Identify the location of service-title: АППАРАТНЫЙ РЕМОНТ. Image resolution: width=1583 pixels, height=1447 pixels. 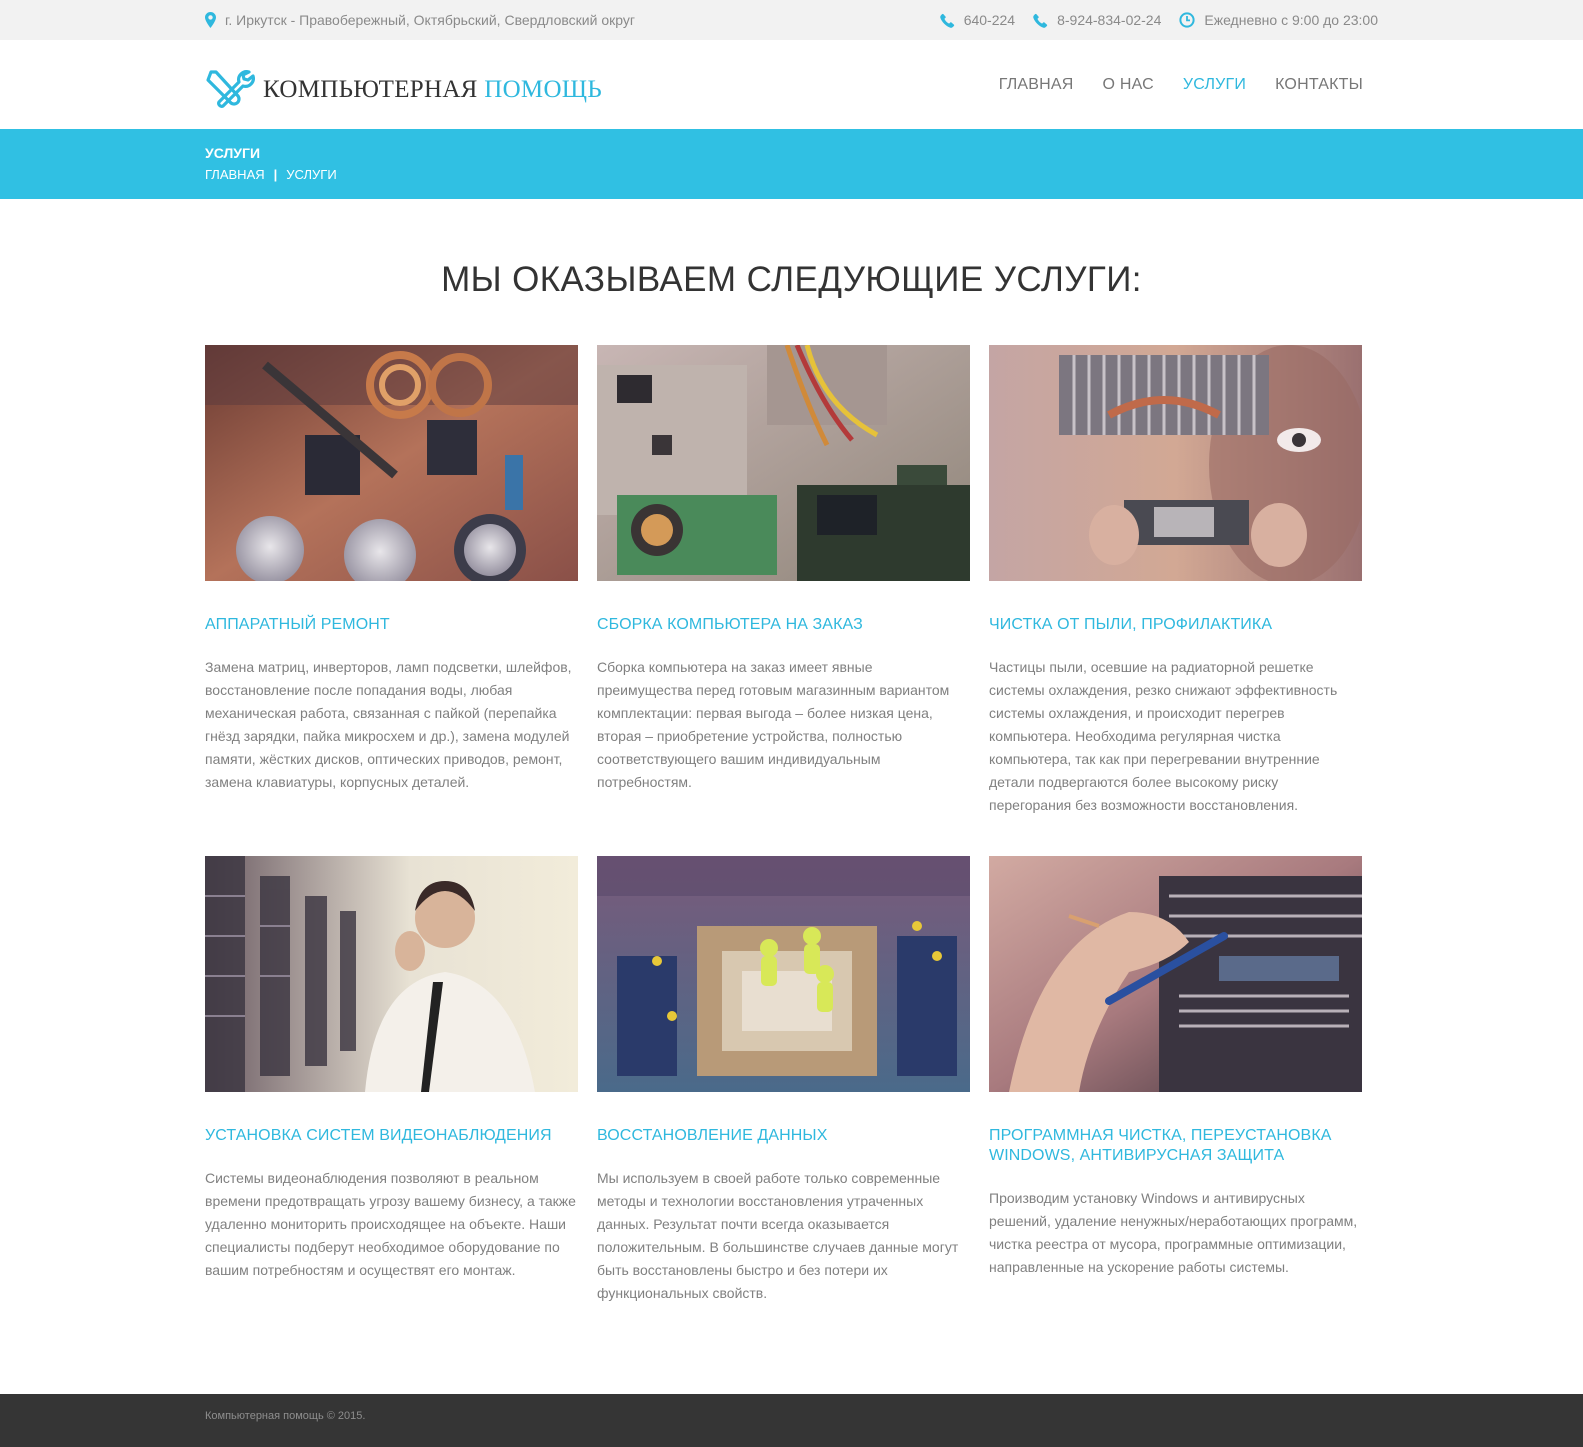
(391, 625).